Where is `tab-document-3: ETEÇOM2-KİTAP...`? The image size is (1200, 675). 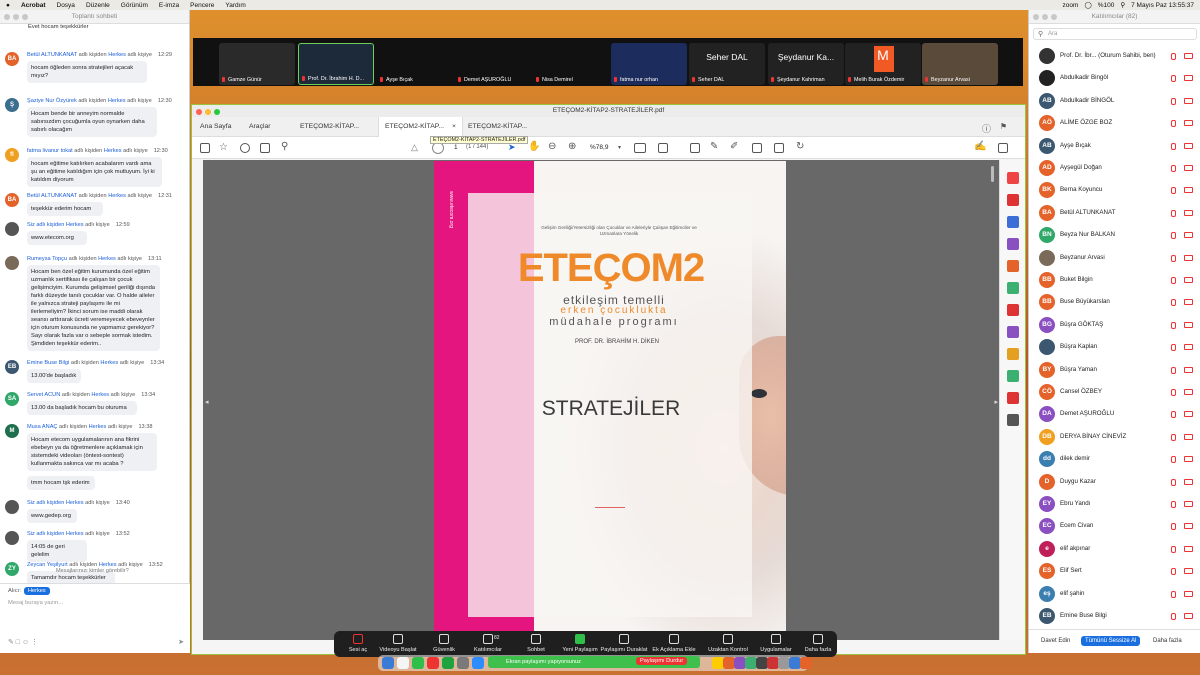 tab-document-3: ETEÇOM2-KİTAP... is located at coordinates (497, 126).